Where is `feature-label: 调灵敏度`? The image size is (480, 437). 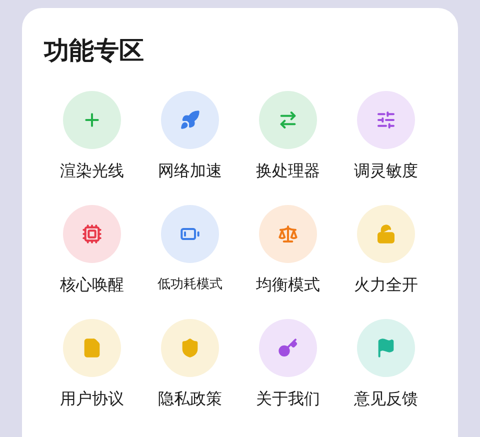 feature-label: 调灵敏度 is located at coordinates (386, 171).